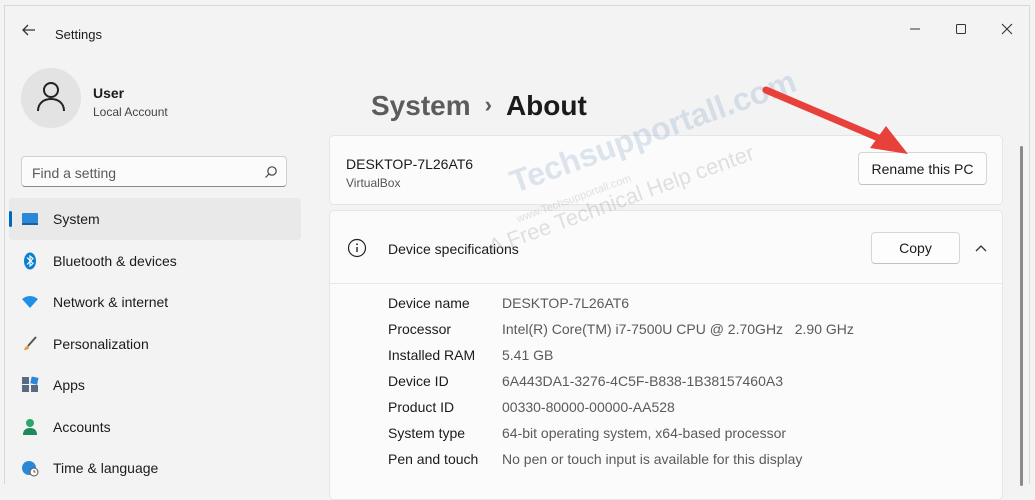 The image size is (1035, 500). Describe the element at coordinates (688, 412) in the screenshot. I see `spec-row-product-id: Product ID 00330-80000-00000-AA528` at that location.